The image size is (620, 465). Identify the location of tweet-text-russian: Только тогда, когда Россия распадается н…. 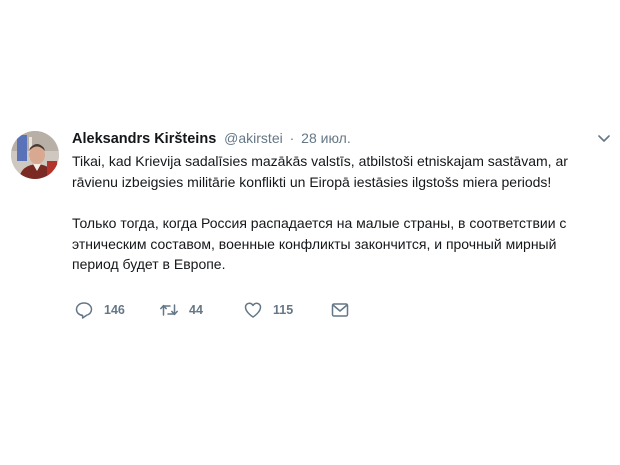
(342, 244).